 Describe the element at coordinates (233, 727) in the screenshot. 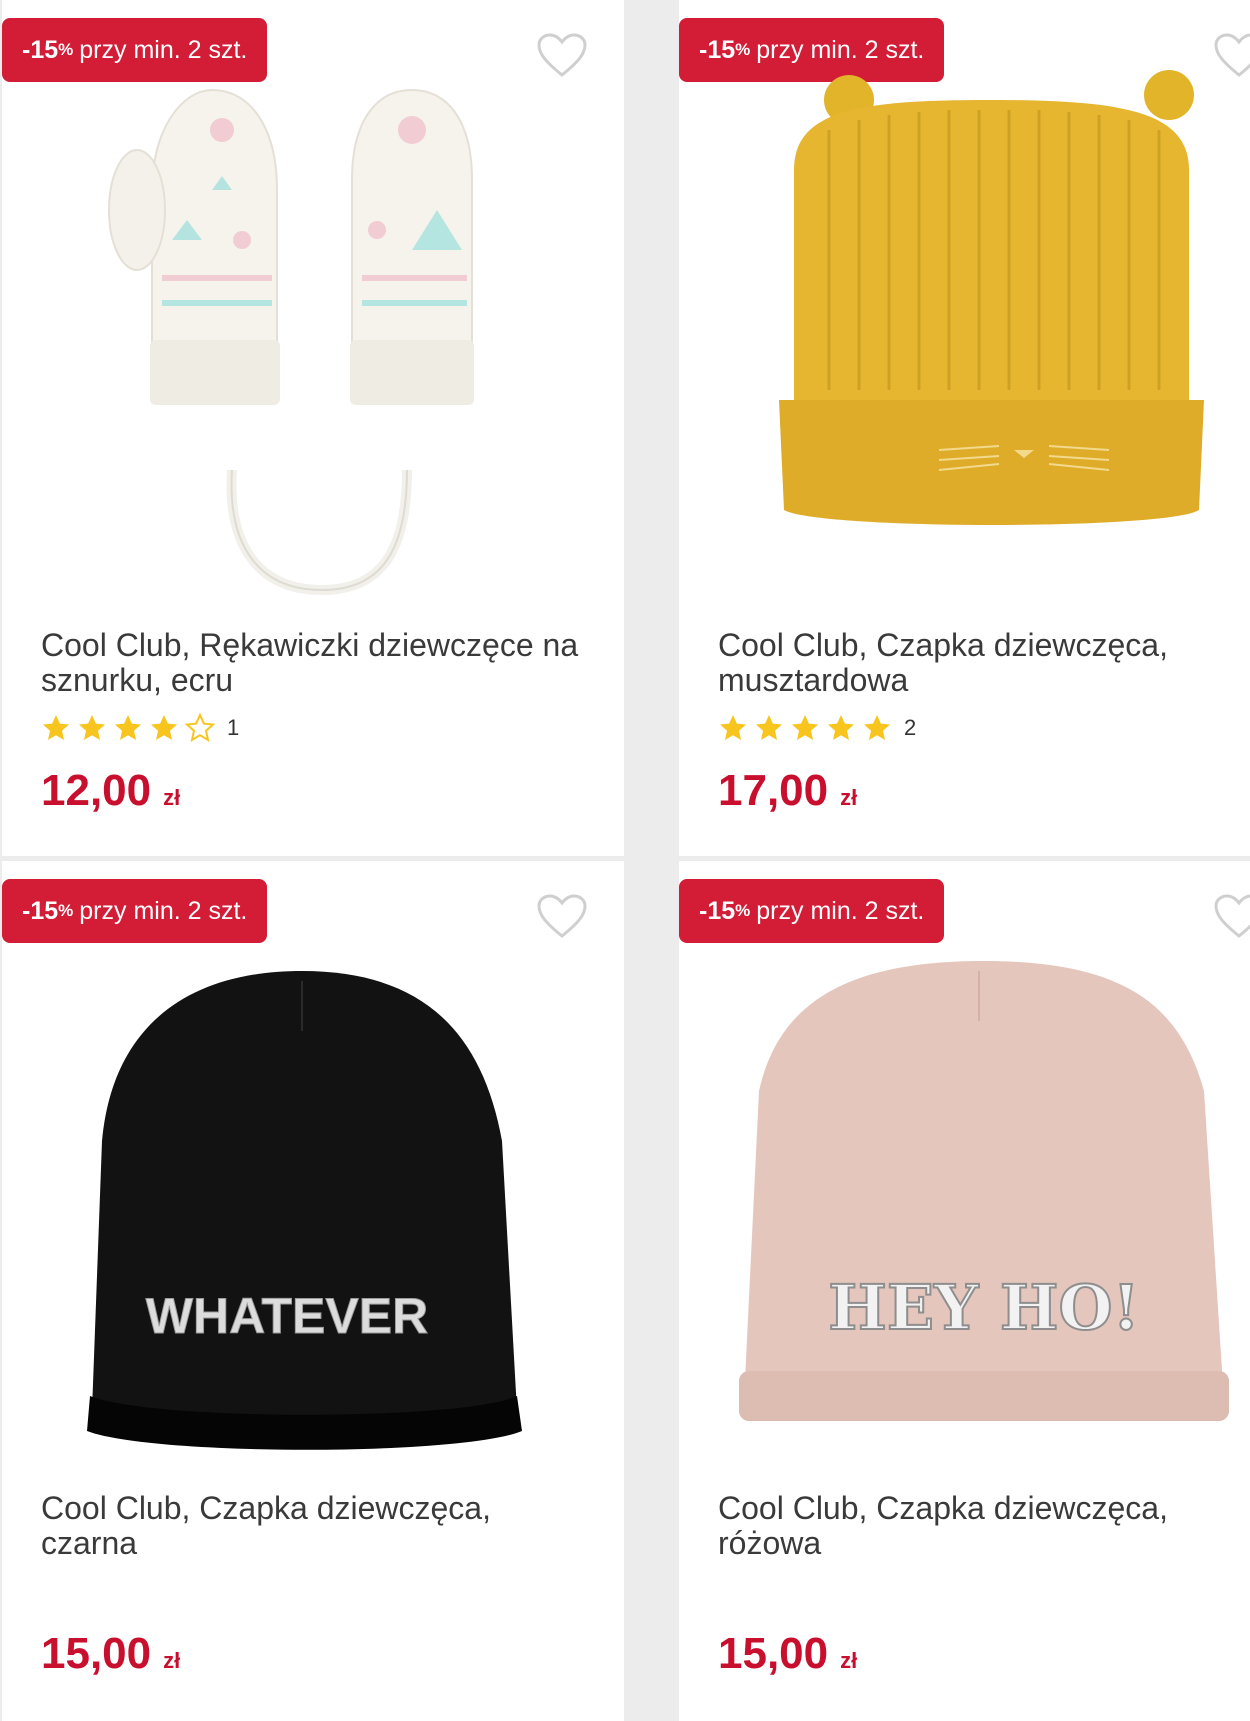

I see `rating-count: 1` at that location.